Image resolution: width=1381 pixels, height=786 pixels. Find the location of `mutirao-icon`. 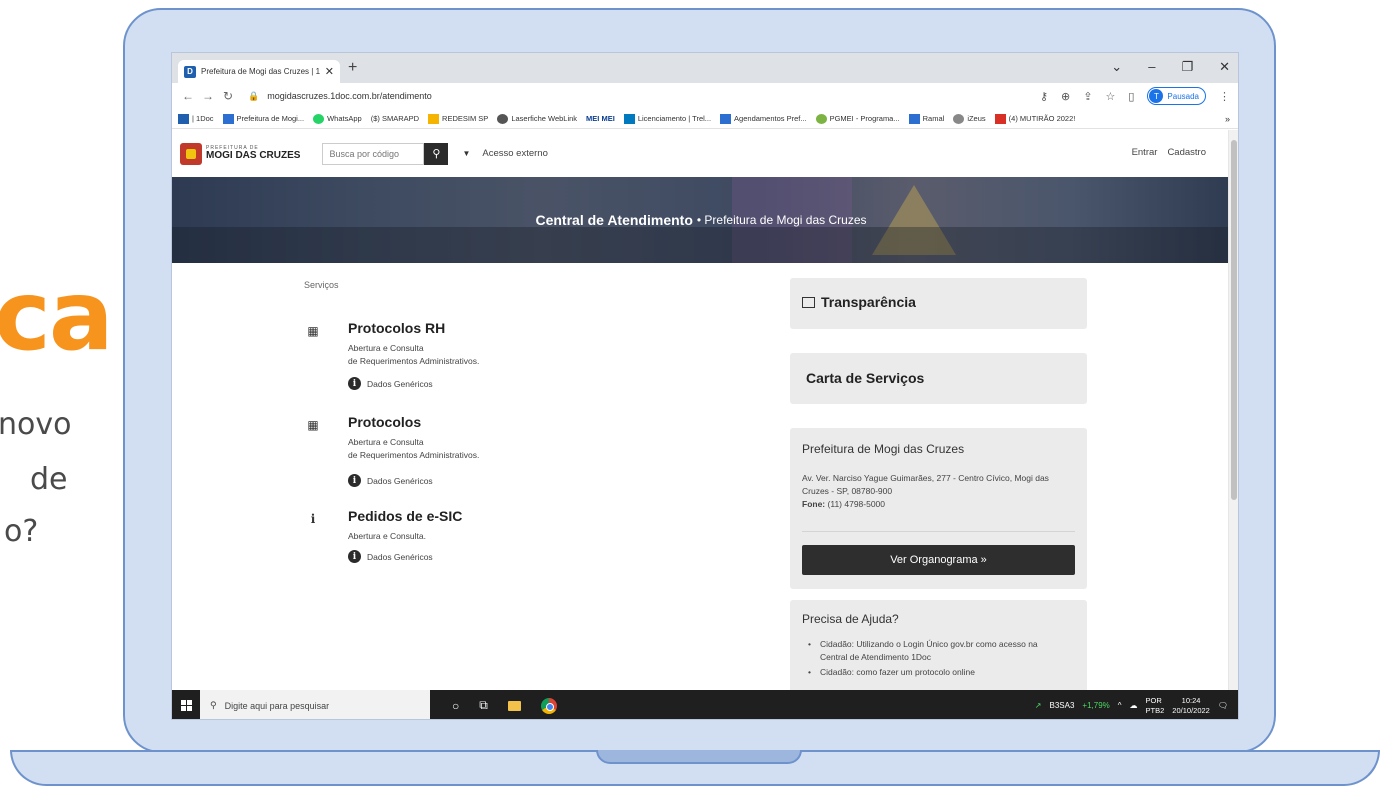

mutirao-icon is located at coordinates (1000, 118).